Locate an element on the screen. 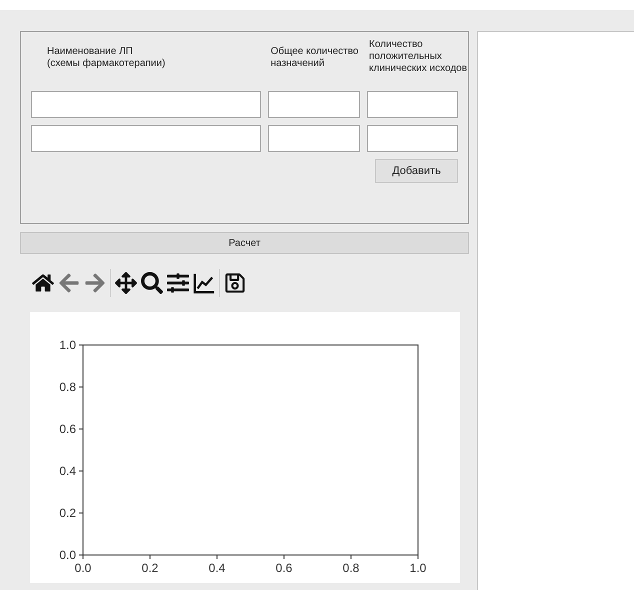 This screenshot has width=634, height=590. column-header: Количество положительных клинических исходов is located at coordinates (418, 56).